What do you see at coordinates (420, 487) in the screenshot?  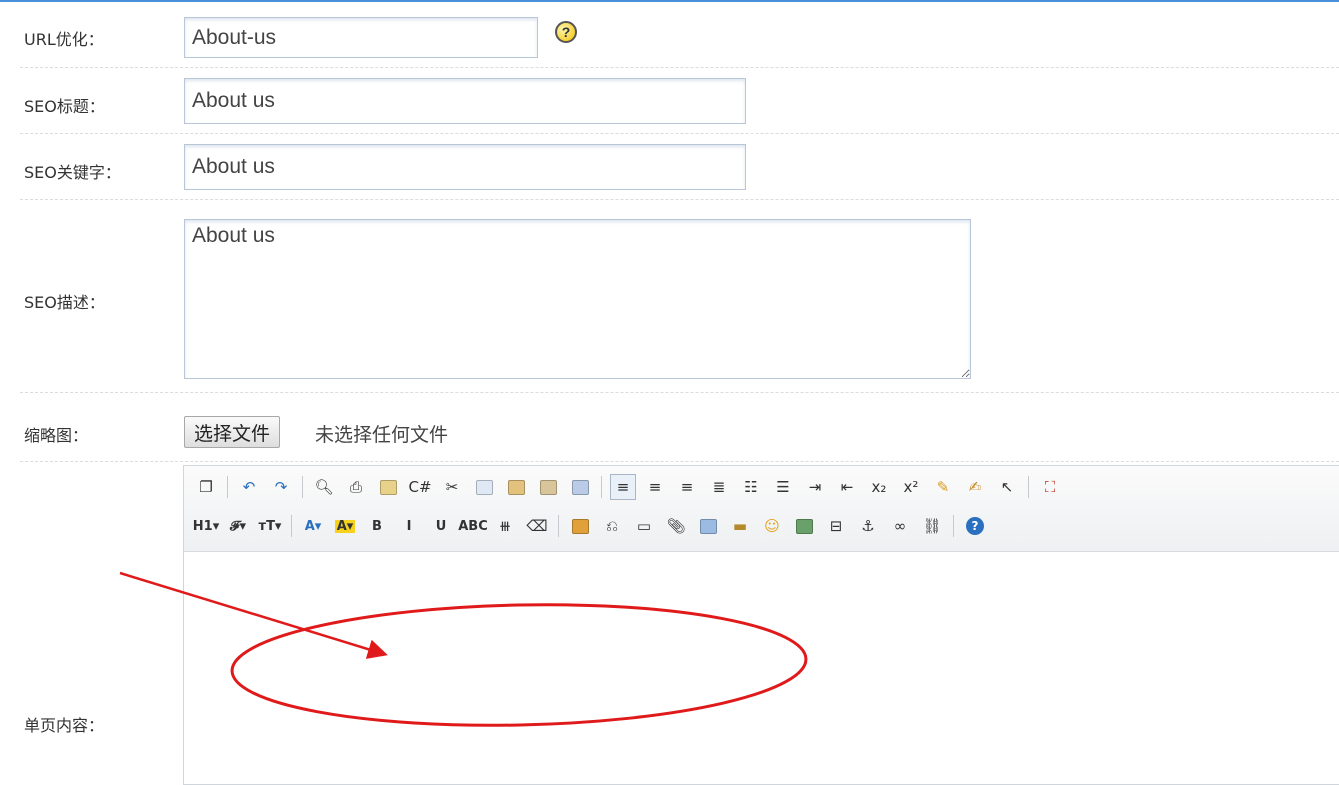 I see `code-icon: C#` at bounding box center [420, 487].